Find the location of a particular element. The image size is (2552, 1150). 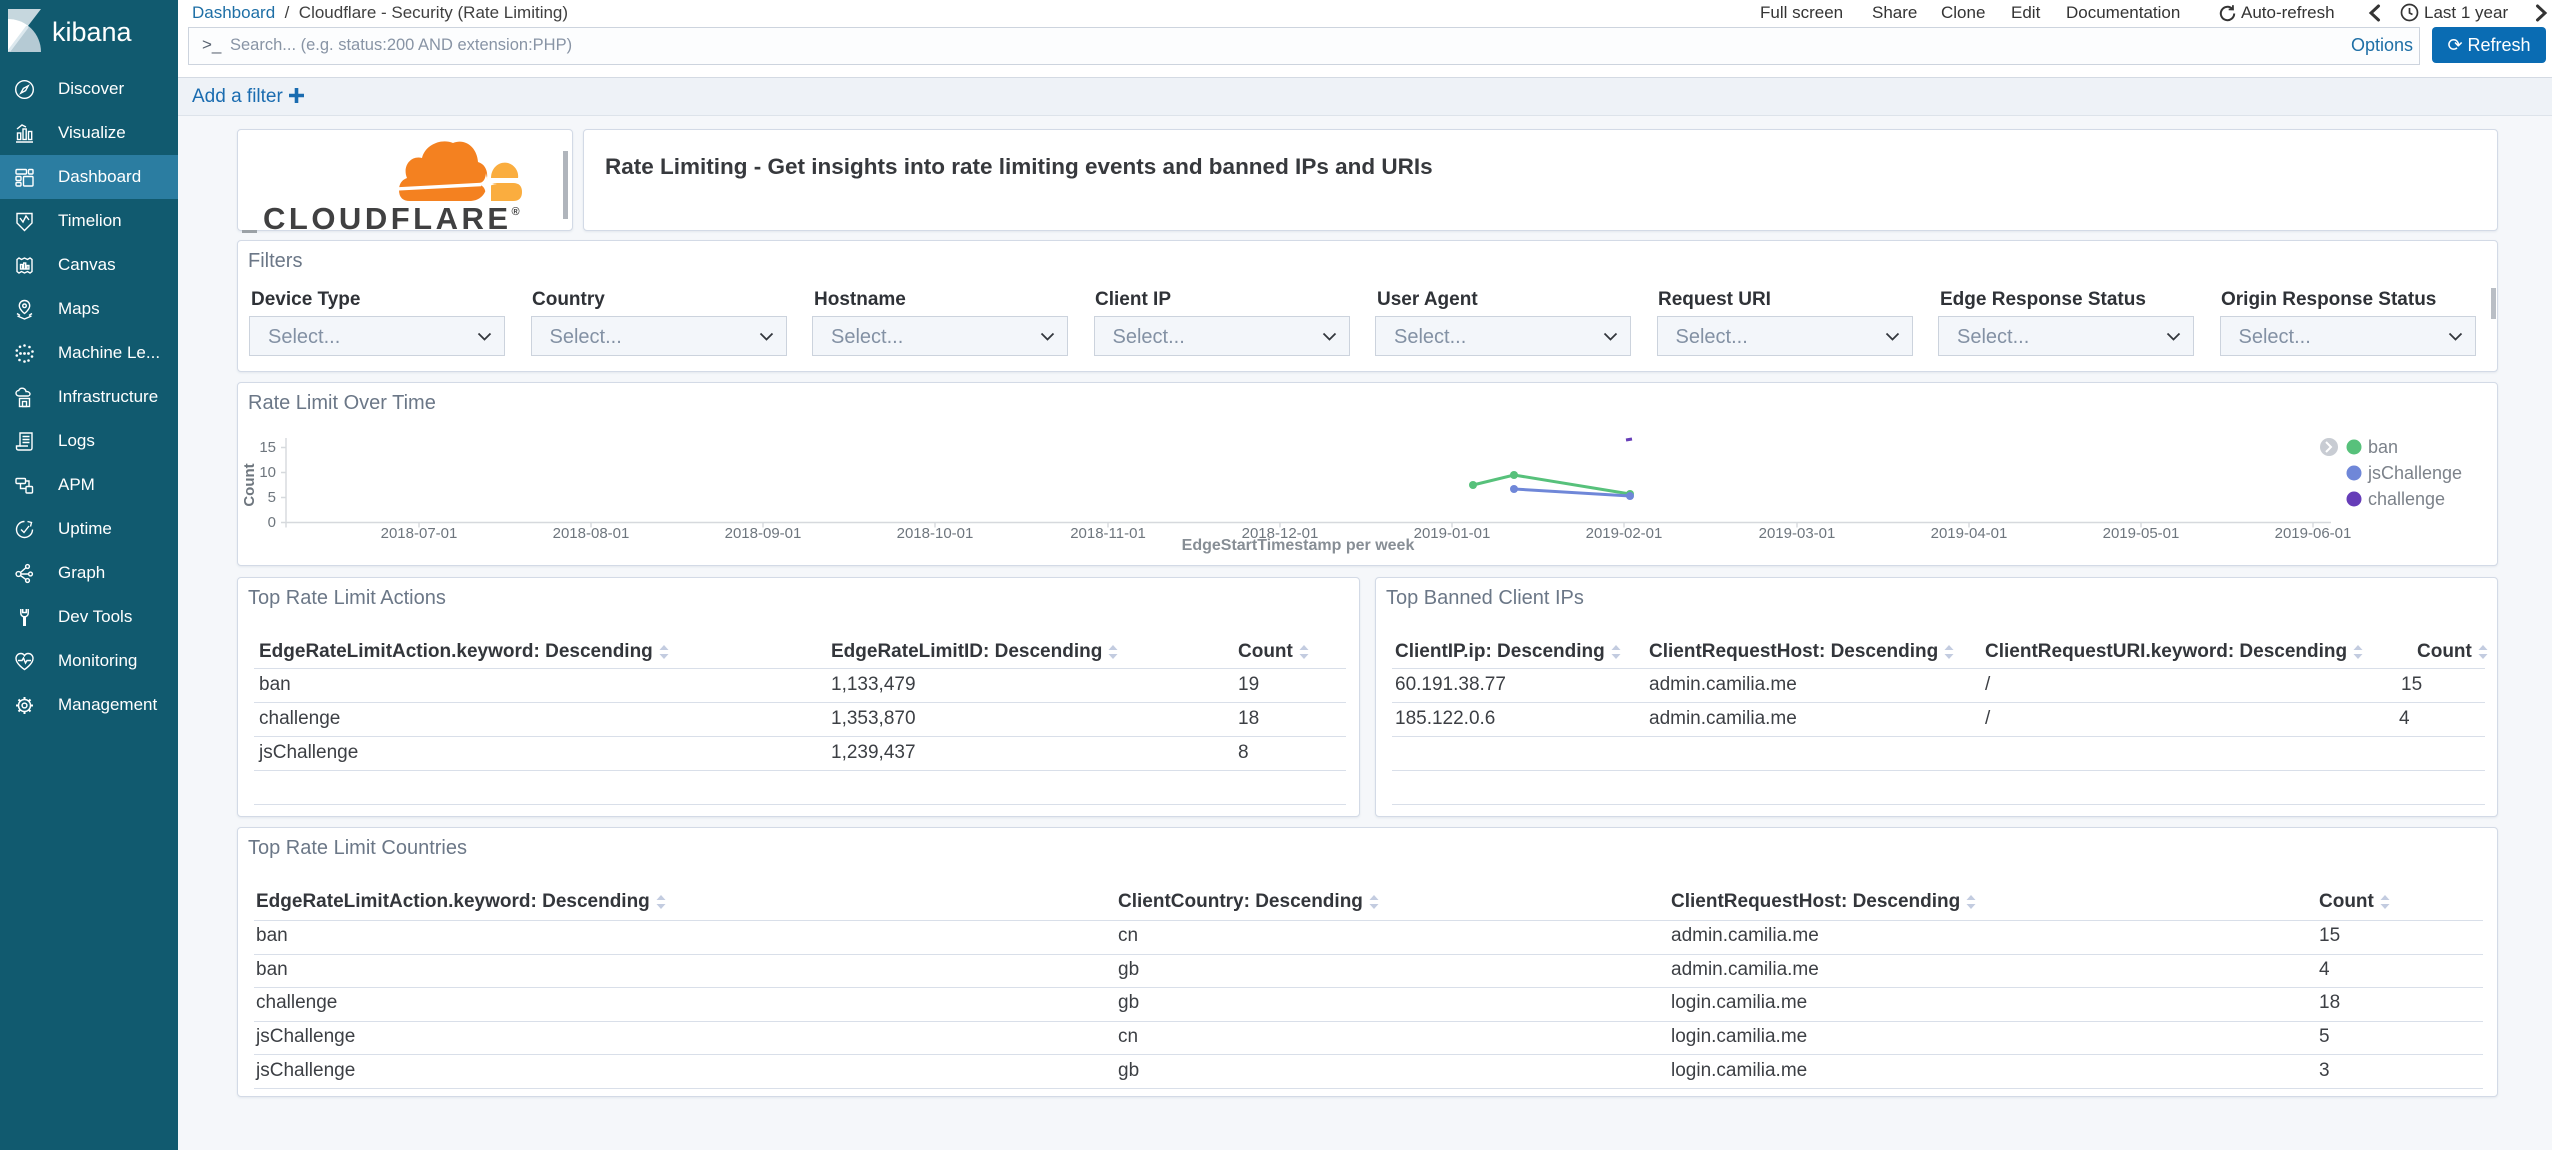

svg-text: Count is located at coordinates (249, 484).